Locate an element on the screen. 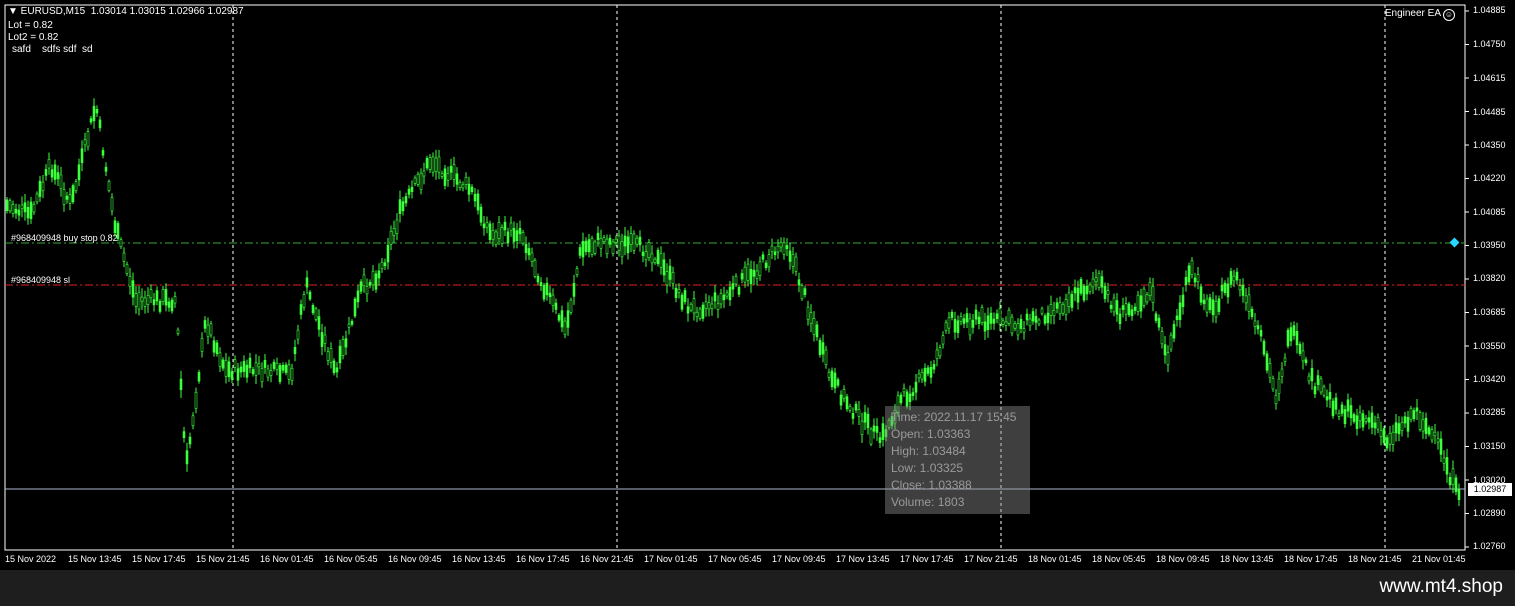  tooltip-close: Close: 1.03388 is located at coordinates (931, 485).